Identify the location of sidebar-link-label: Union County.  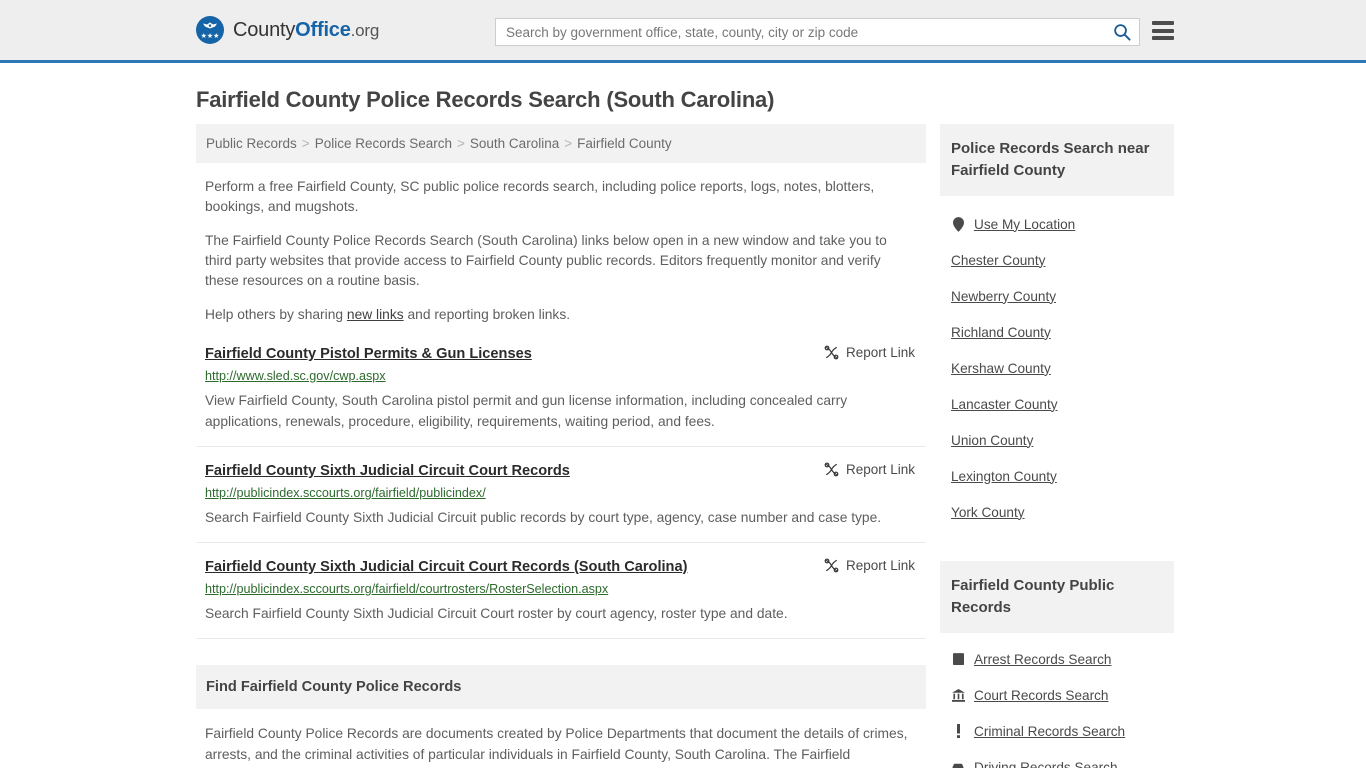
(992, 440).